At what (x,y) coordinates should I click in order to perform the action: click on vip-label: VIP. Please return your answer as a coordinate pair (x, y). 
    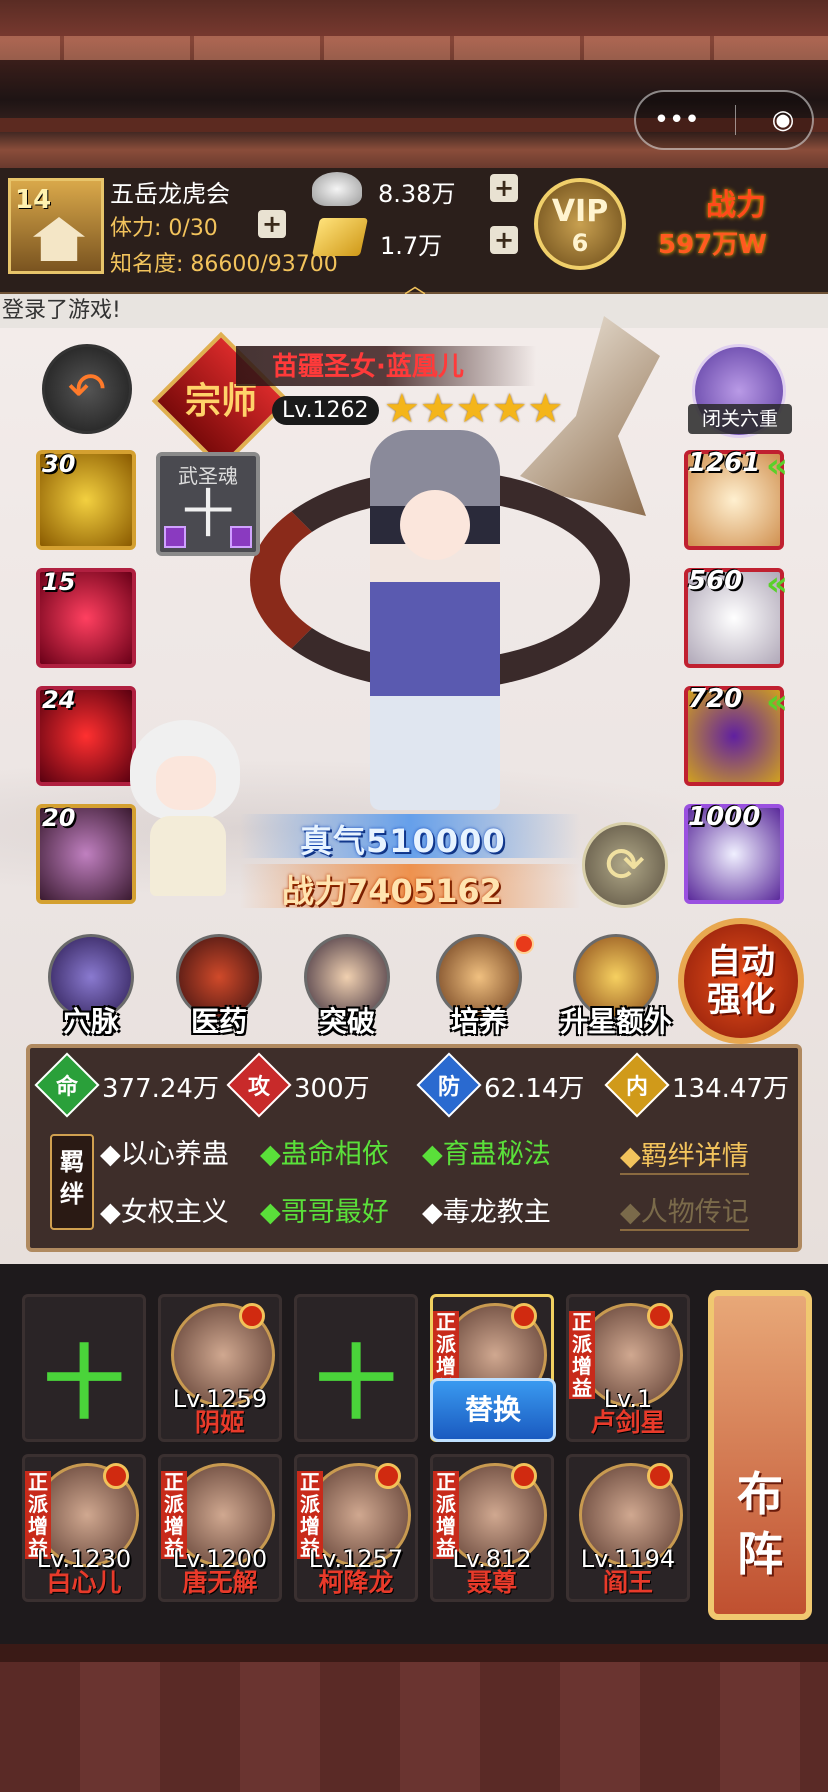
    Looking at the image, I should click on (580, 211).